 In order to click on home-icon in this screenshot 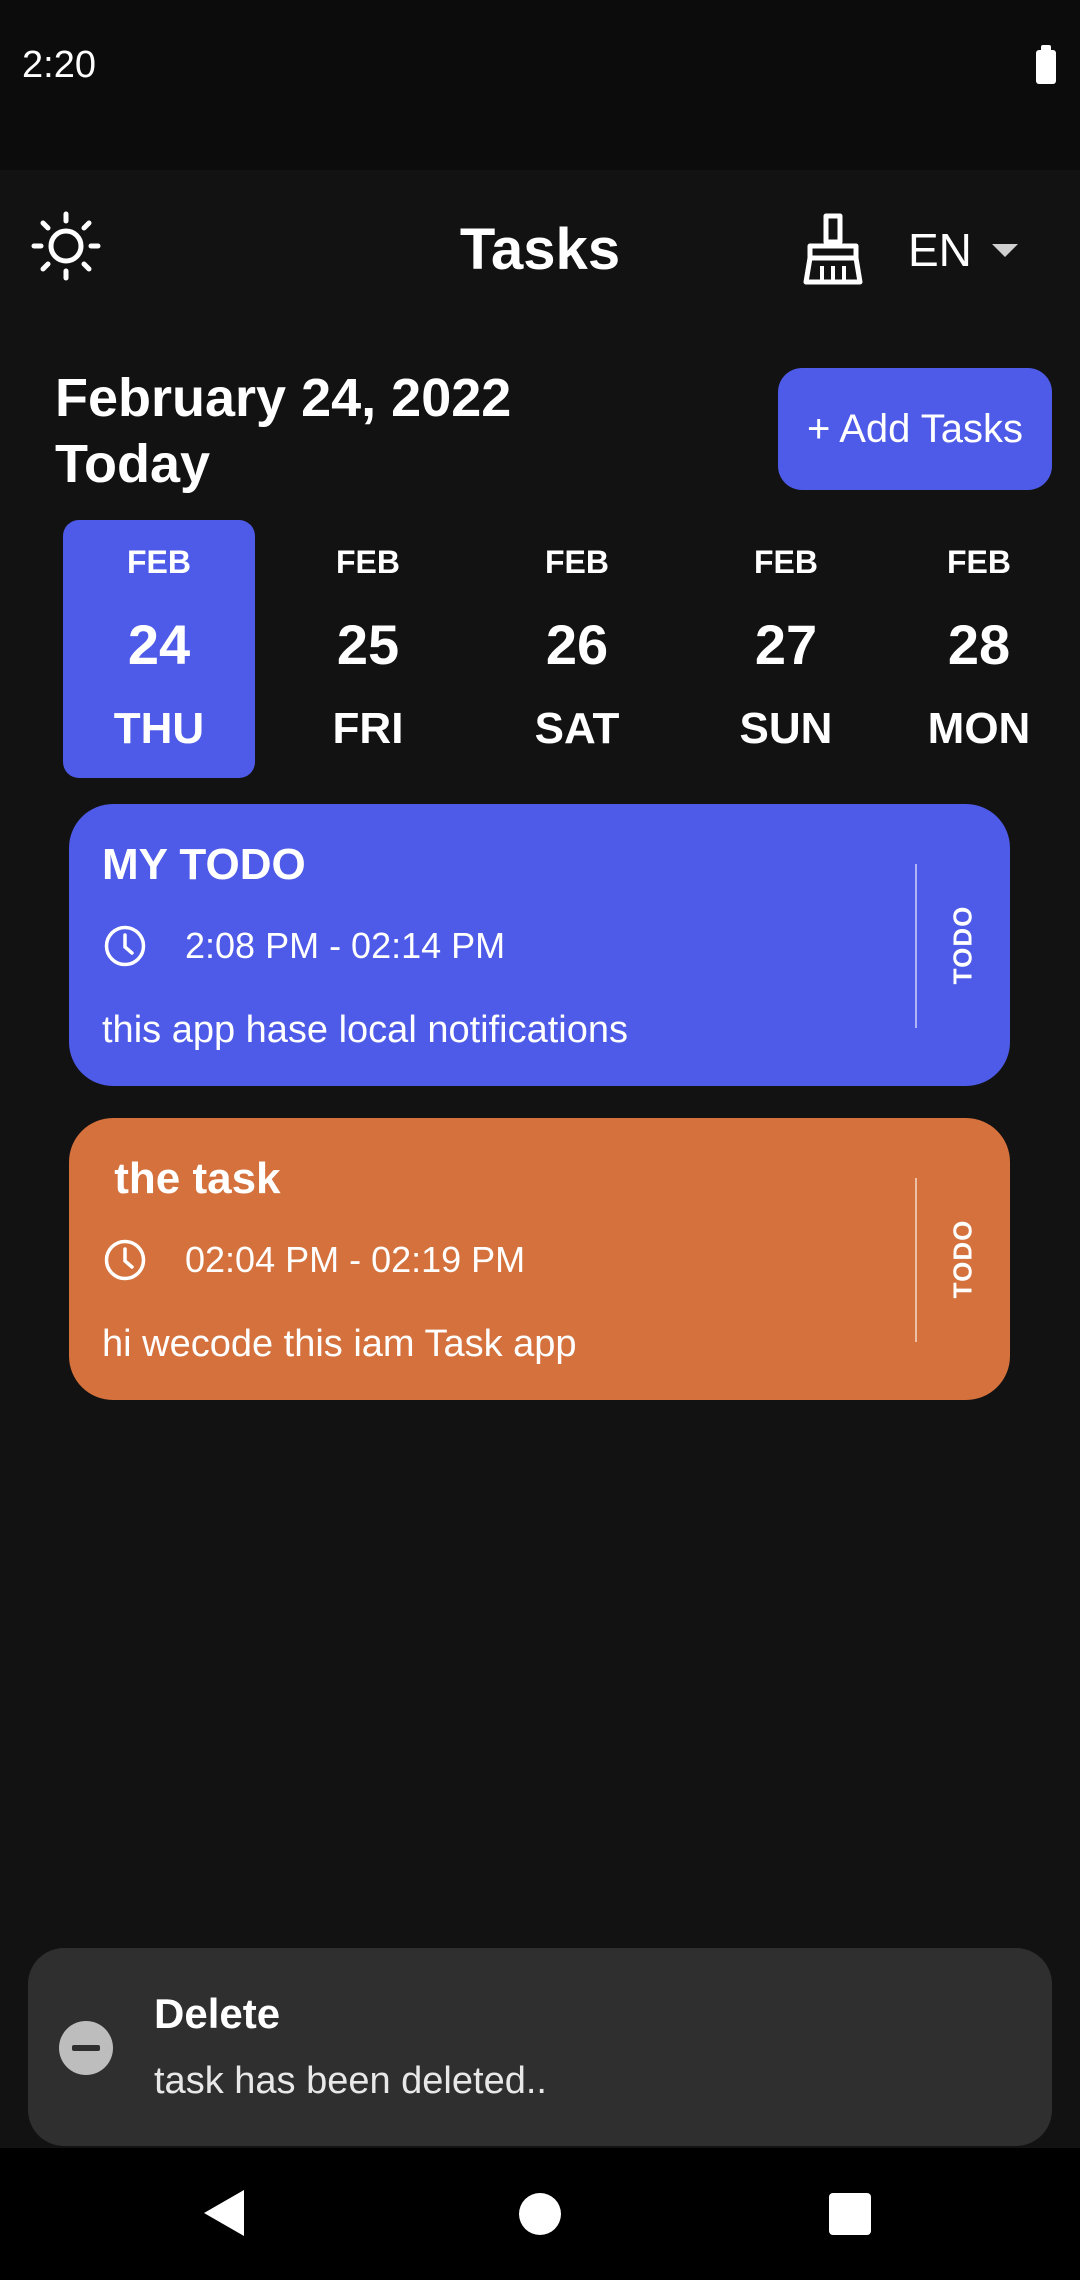, I will do `click(540, 2214)`.